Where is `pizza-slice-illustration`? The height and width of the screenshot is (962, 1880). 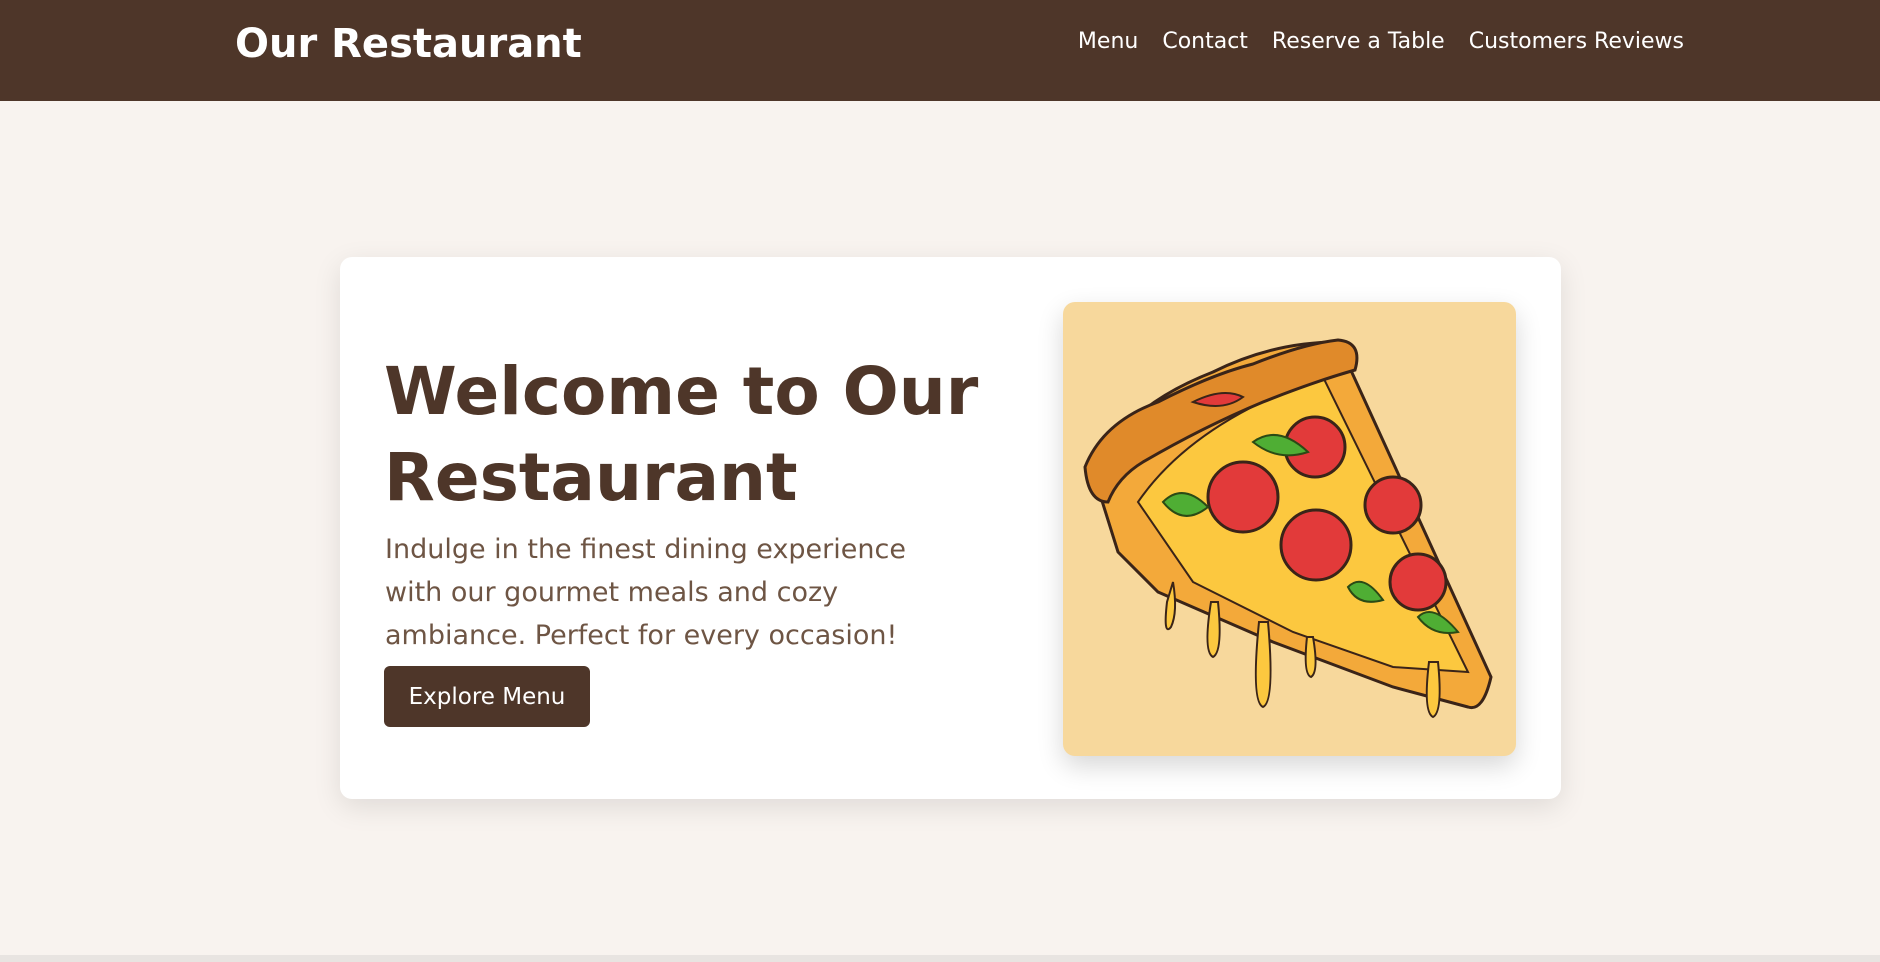 pizza-slice-illustration is located at coordinates (1288, 528).